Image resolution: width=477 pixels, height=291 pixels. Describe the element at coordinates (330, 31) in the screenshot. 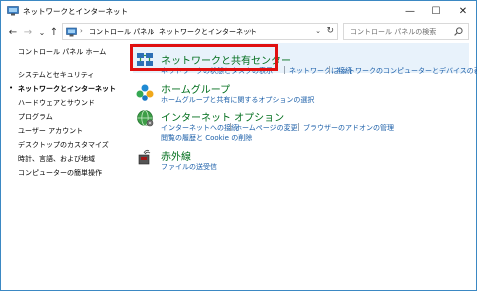

I see `refresh-icon: ↻` at that location.